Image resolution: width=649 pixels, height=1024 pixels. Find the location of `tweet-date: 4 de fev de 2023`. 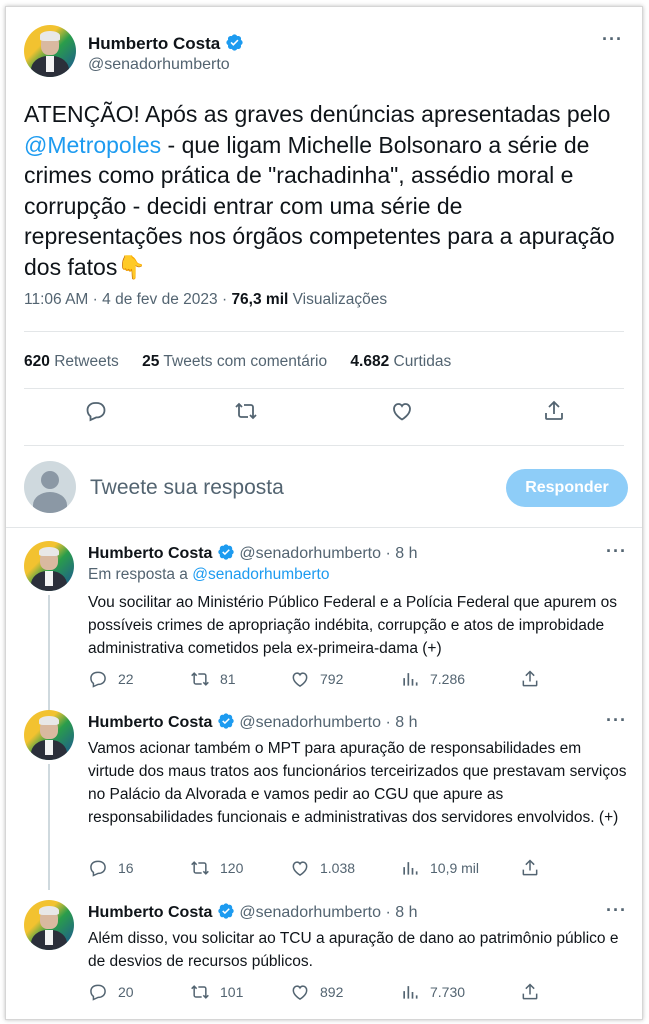

tweet-date: 4 de fev de 2023 is located at coordinates (160, 299).